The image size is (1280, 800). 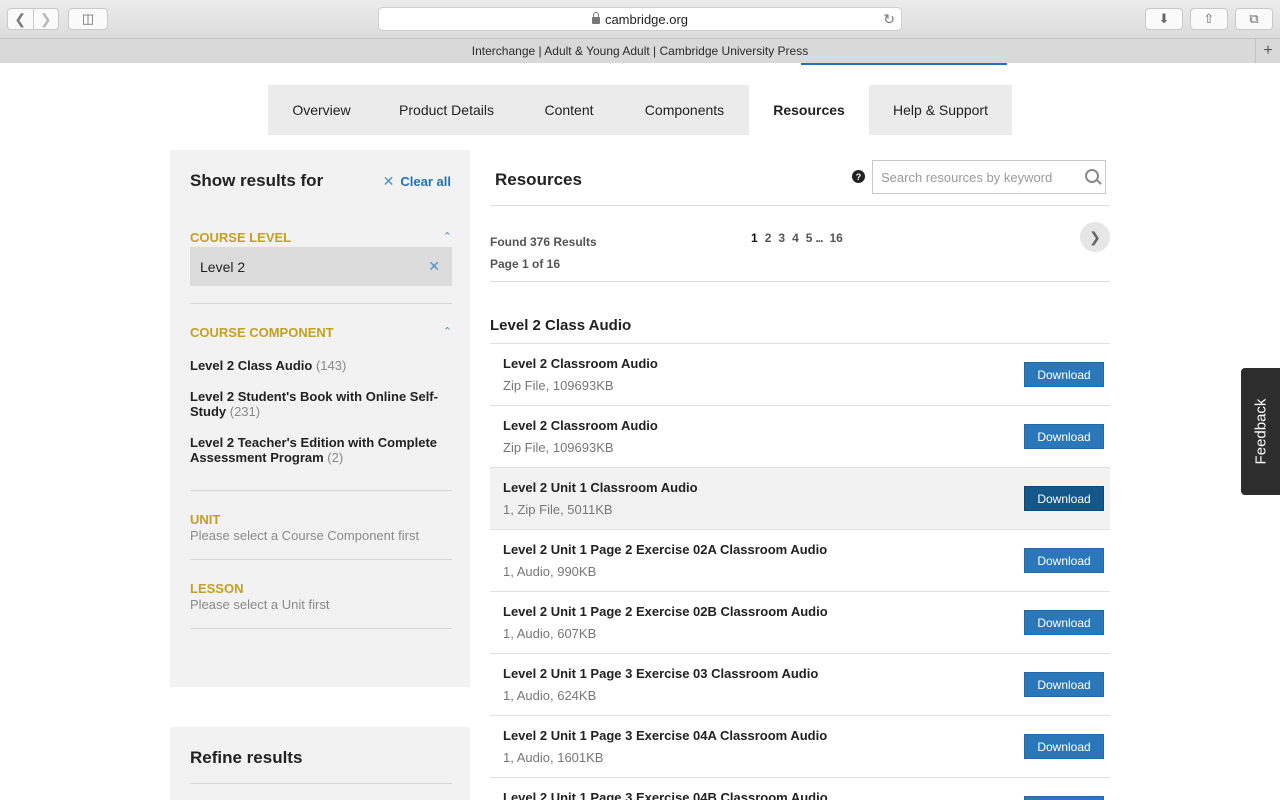 I want to click on component-option: Level 2 Class Audio (143), so click(x=321, y=365).